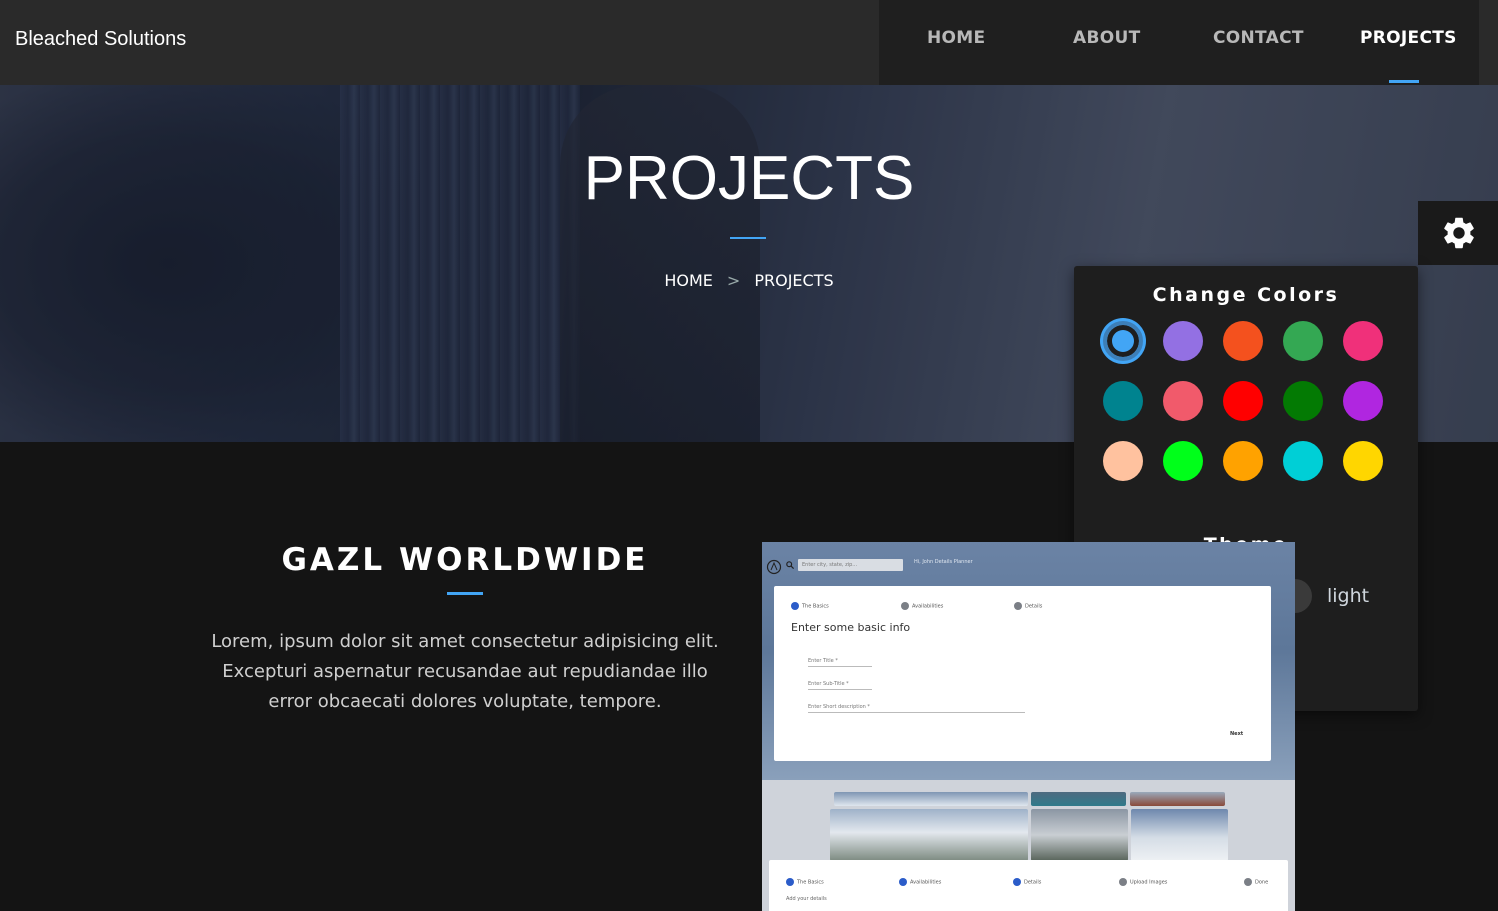 Image resolution: width=1498 pixels, height=911 pixels. Describe the element at coordinates (1256, 882) in the screenshot. I see `screenshot-step: Done` at that location.